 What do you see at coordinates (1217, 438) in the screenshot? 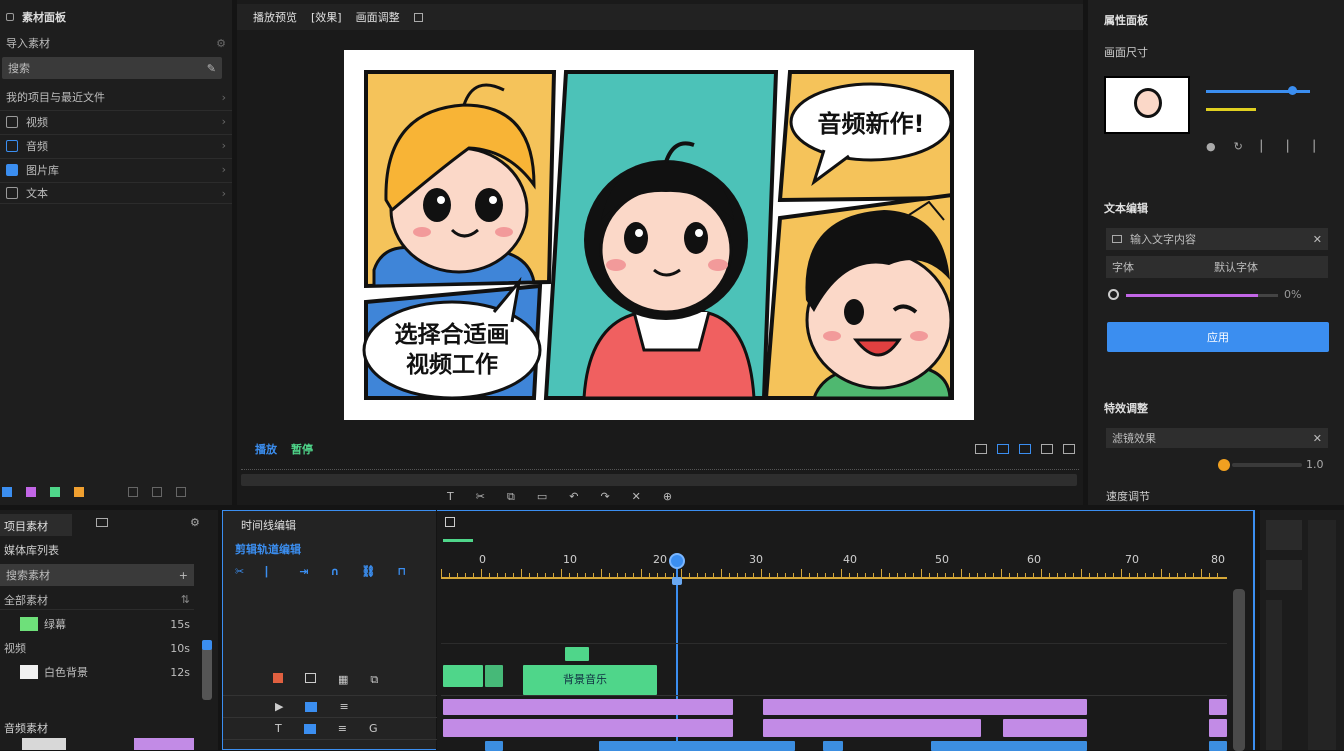
I see `effect-select: 滤镜效果 ✕` at bounding box center [1217, 438].